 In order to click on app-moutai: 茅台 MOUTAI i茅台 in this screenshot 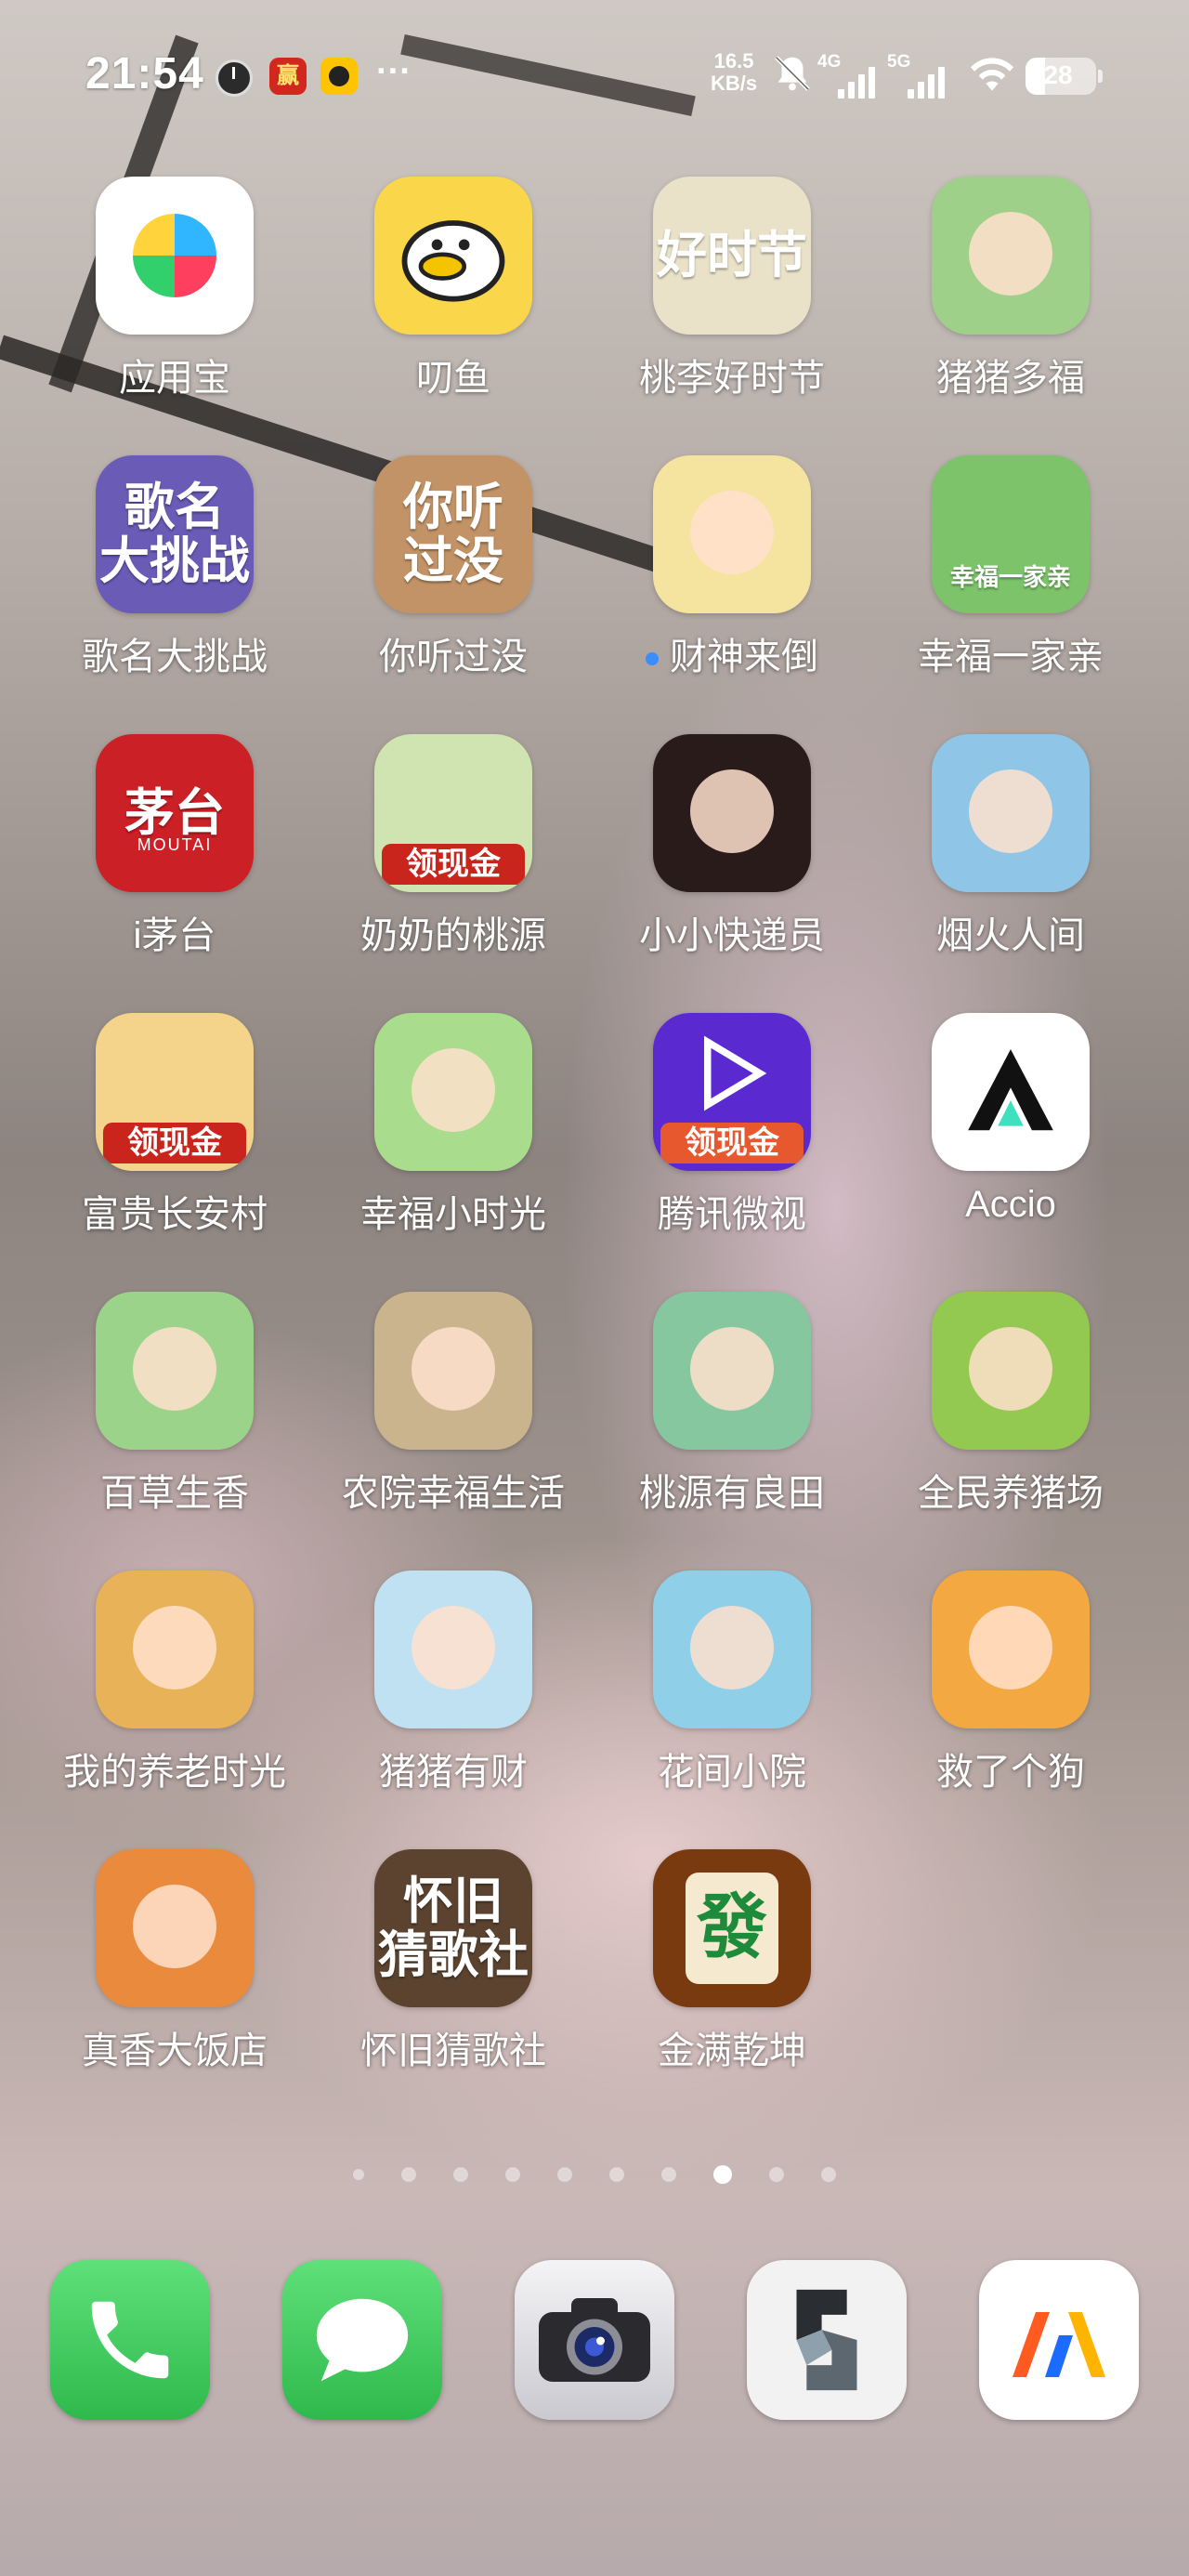, I will do `click(175, 855)`.